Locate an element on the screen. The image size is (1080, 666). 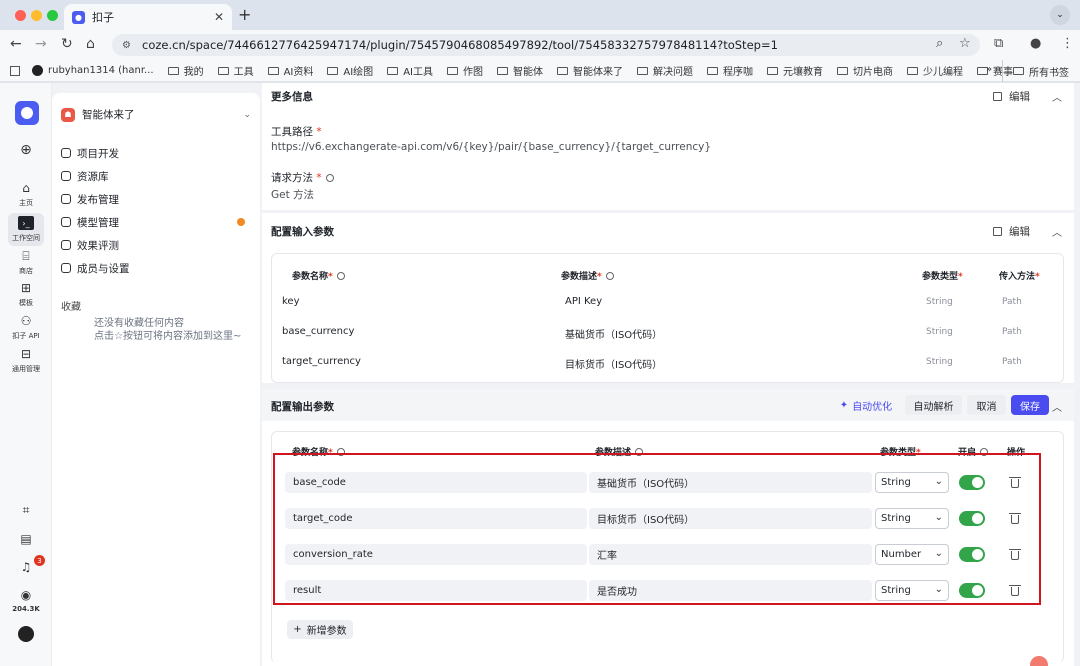
rail-item-templates: ⊞ 模板 is located at coordinates (26, 294).